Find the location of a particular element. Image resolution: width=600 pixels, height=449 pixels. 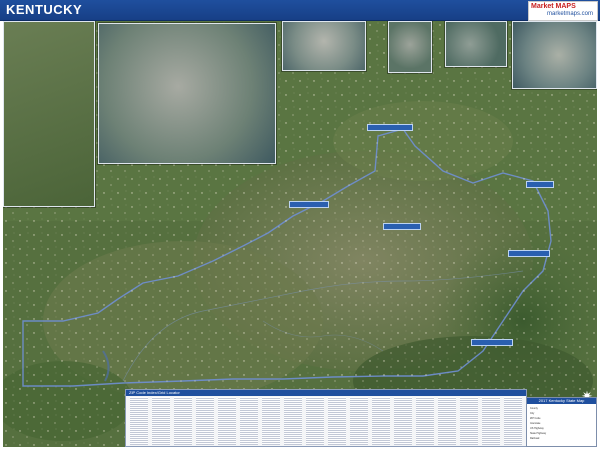

legend-row: State Highway is located at coordinates (538, 433).